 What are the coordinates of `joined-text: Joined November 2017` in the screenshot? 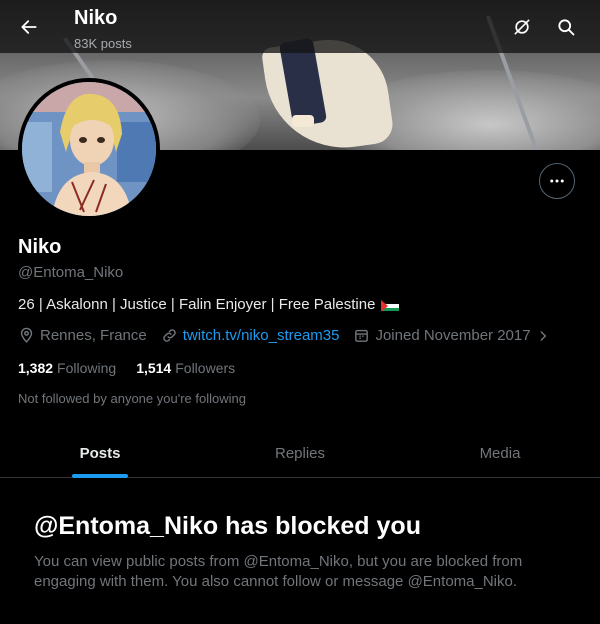 It's located at (453, 335).